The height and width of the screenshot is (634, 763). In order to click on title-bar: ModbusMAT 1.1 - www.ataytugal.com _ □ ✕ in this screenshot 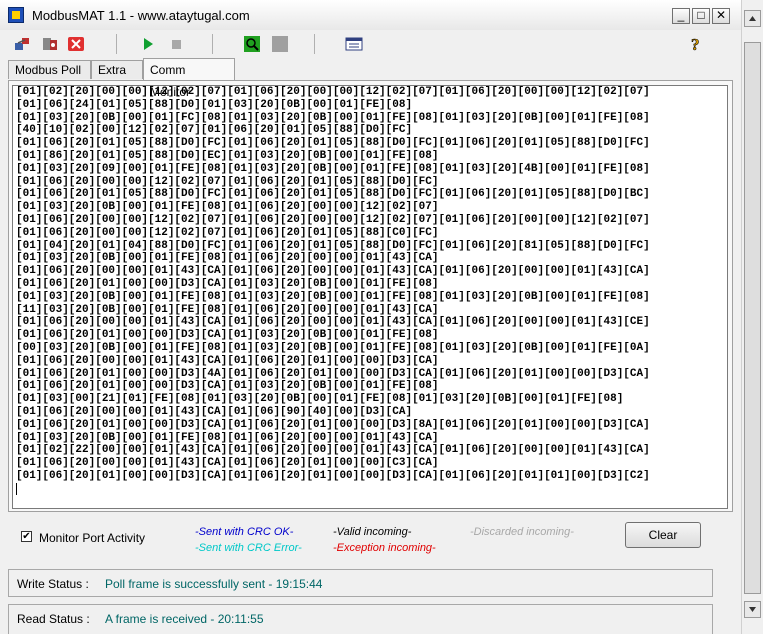, I will do `click(370, 15)`.